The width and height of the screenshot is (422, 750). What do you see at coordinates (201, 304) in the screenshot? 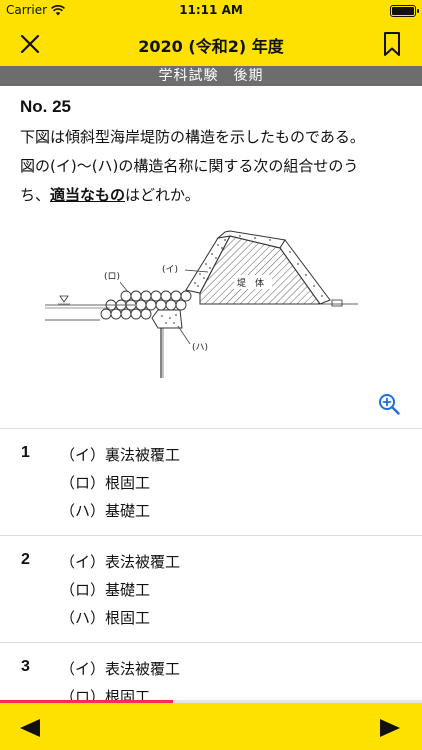
I see `seawall-diagram: (イ) (ロ) (ハ) 堤 体` at bounding box center [201, 304].